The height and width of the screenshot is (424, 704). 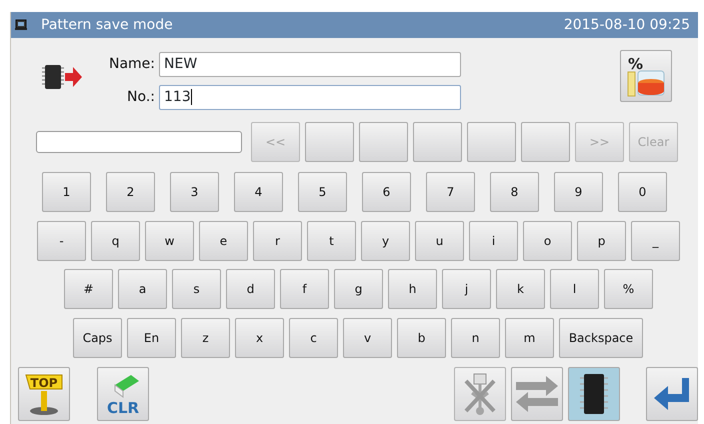 I want to click on key-button: s, so click(x=196, y=289).